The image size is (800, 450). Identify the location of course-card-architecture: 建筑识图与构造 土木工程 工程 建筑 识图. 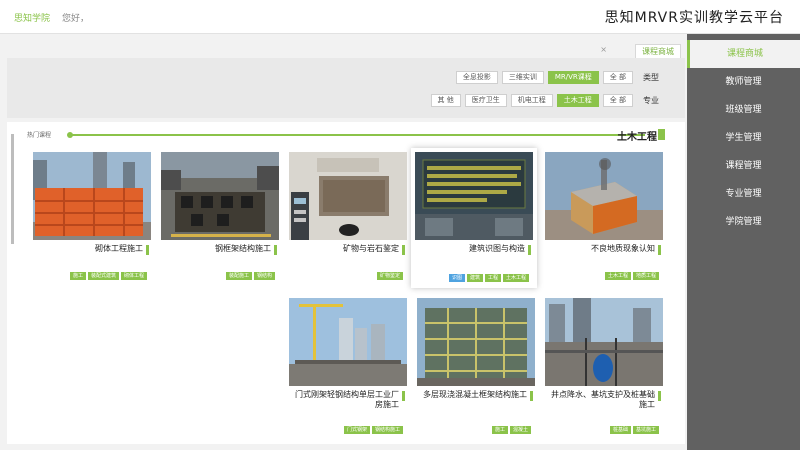
(474, 218).